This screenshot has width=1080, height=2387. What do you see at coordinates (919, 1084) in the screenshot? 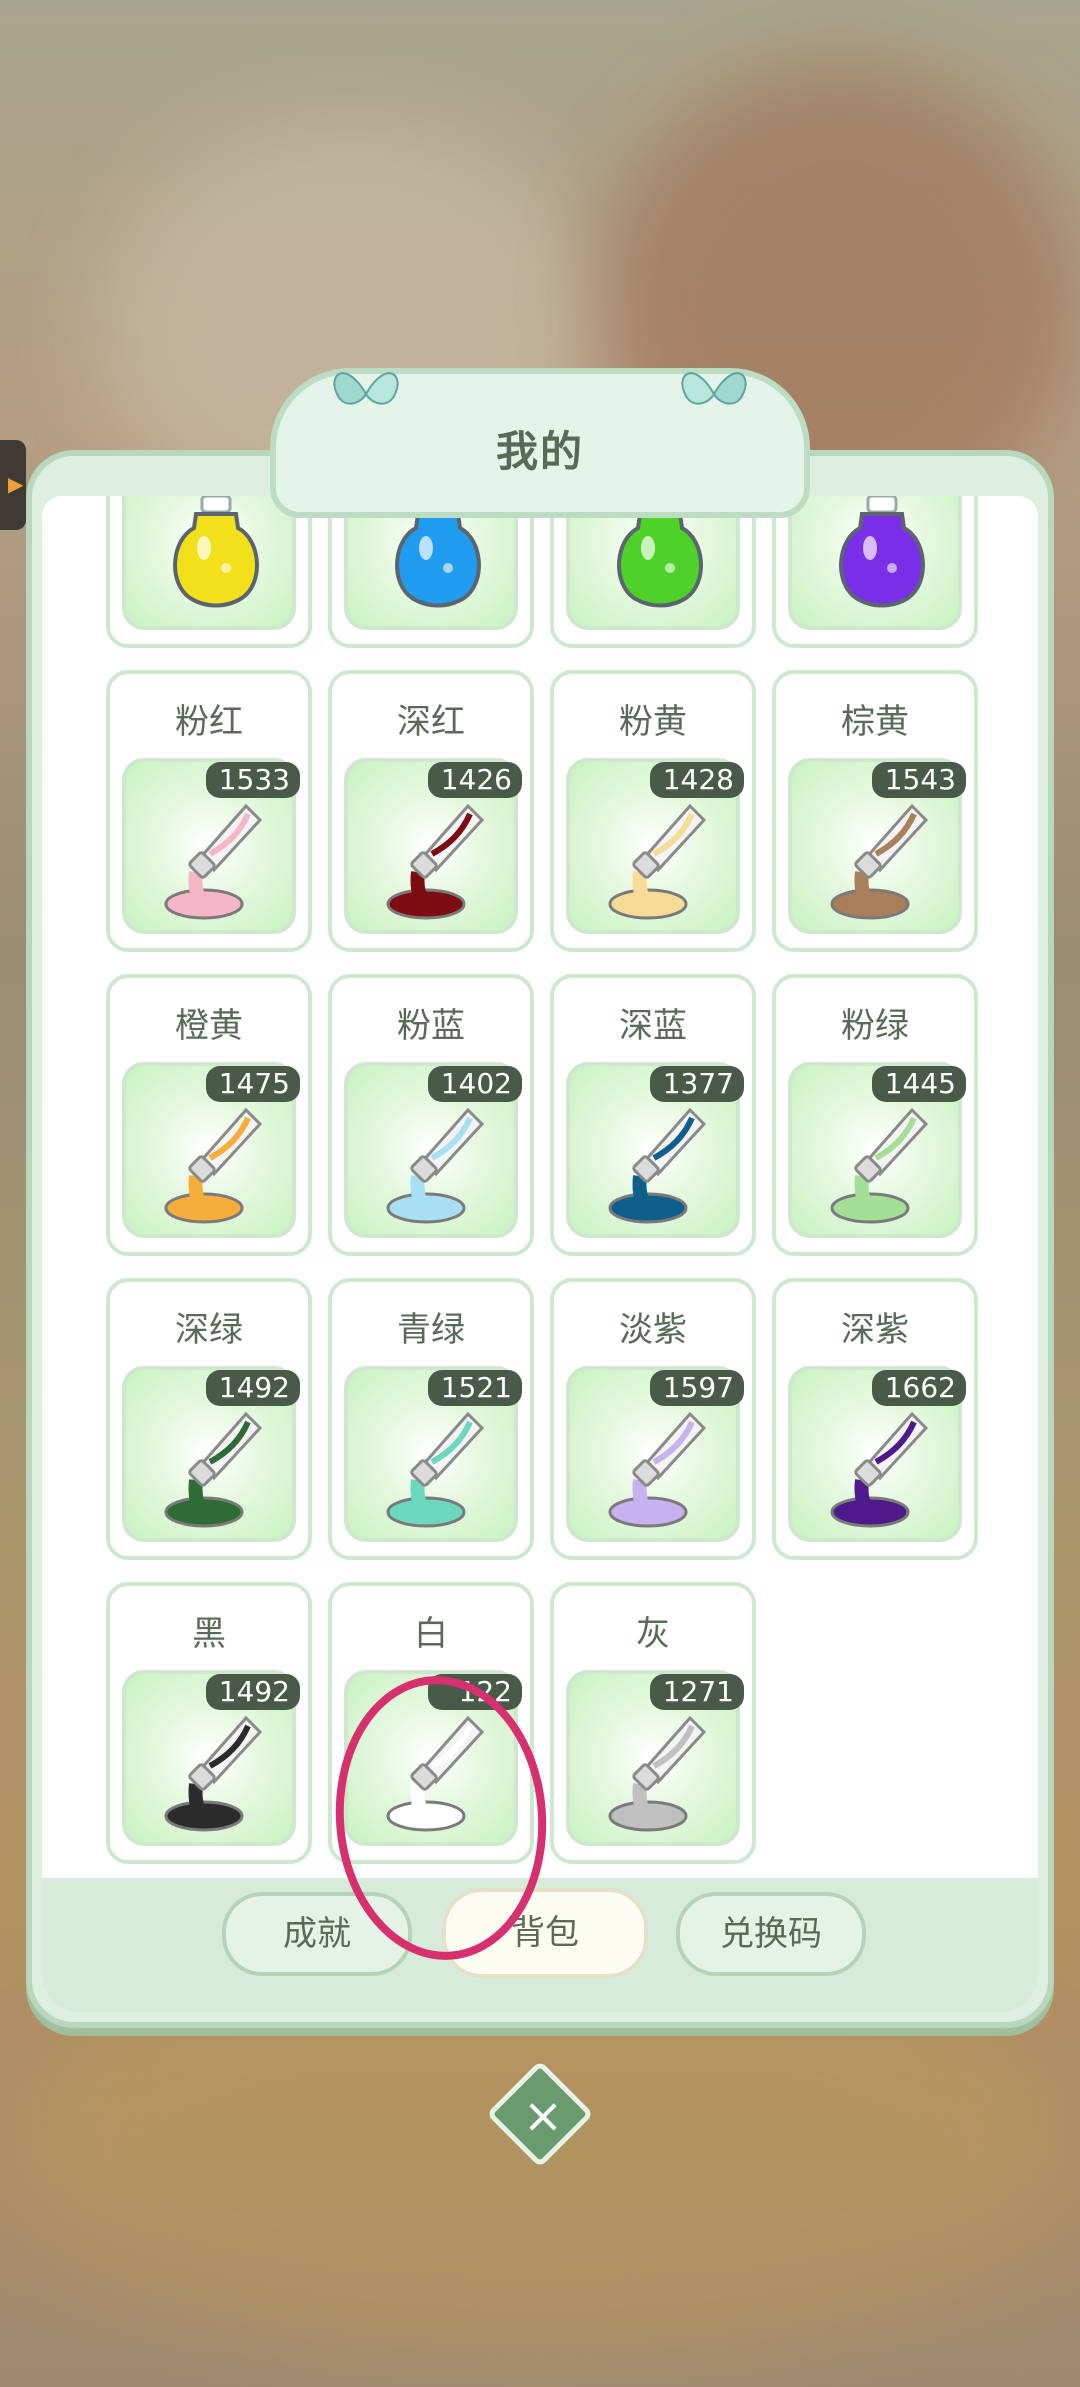
I see `item-count-badge: 1445` at bounding box center [919, 1084].